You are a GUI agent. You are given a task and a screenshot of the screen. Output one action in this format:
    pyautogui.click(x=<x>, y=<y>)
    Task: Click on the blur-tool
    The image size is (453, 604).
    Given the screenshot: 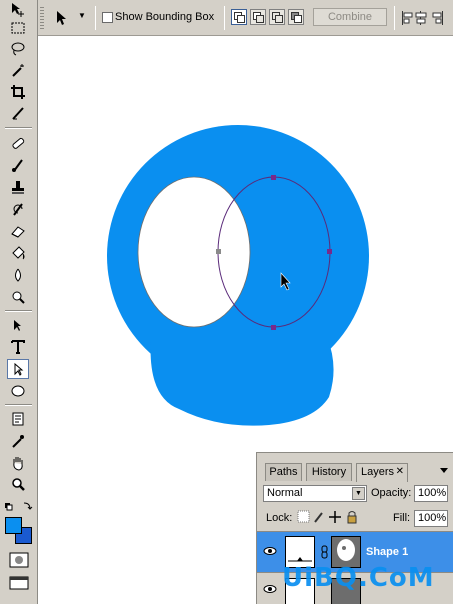 What is the action you would take?
    pyautogui.click(x=18, y=275)
    